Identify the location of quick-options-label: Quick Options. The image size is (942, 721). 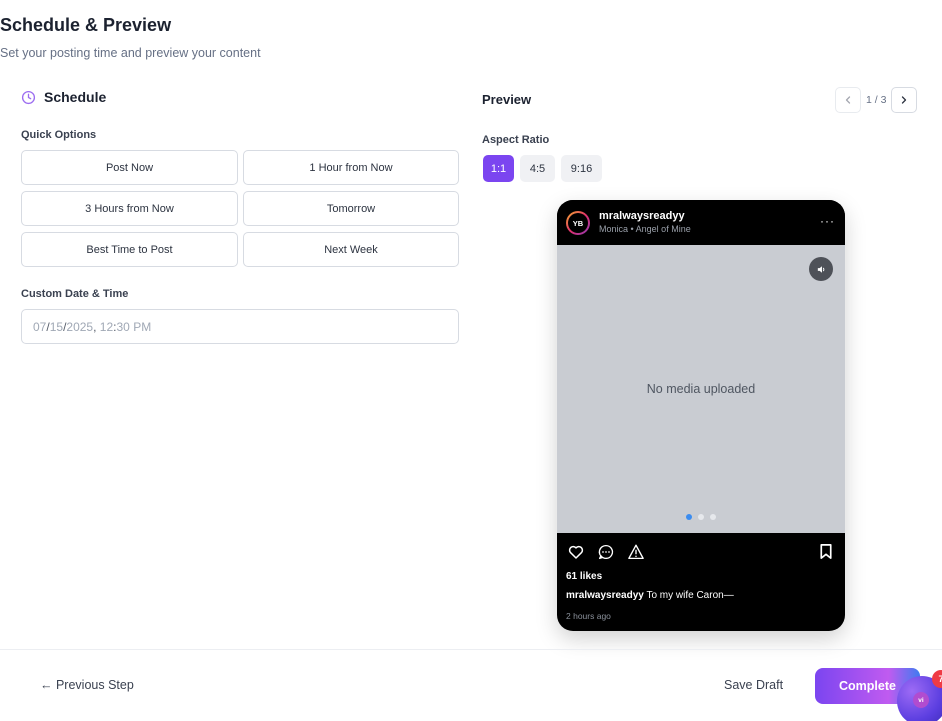
(59, 135).